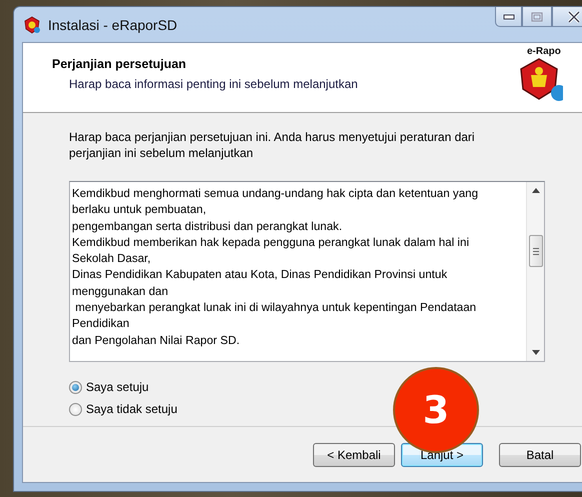 The image size is (582, 497). Describe the element at coordinates (101, 324) in the screenshot. I see `license-text-line: Pendidikan` at that location.